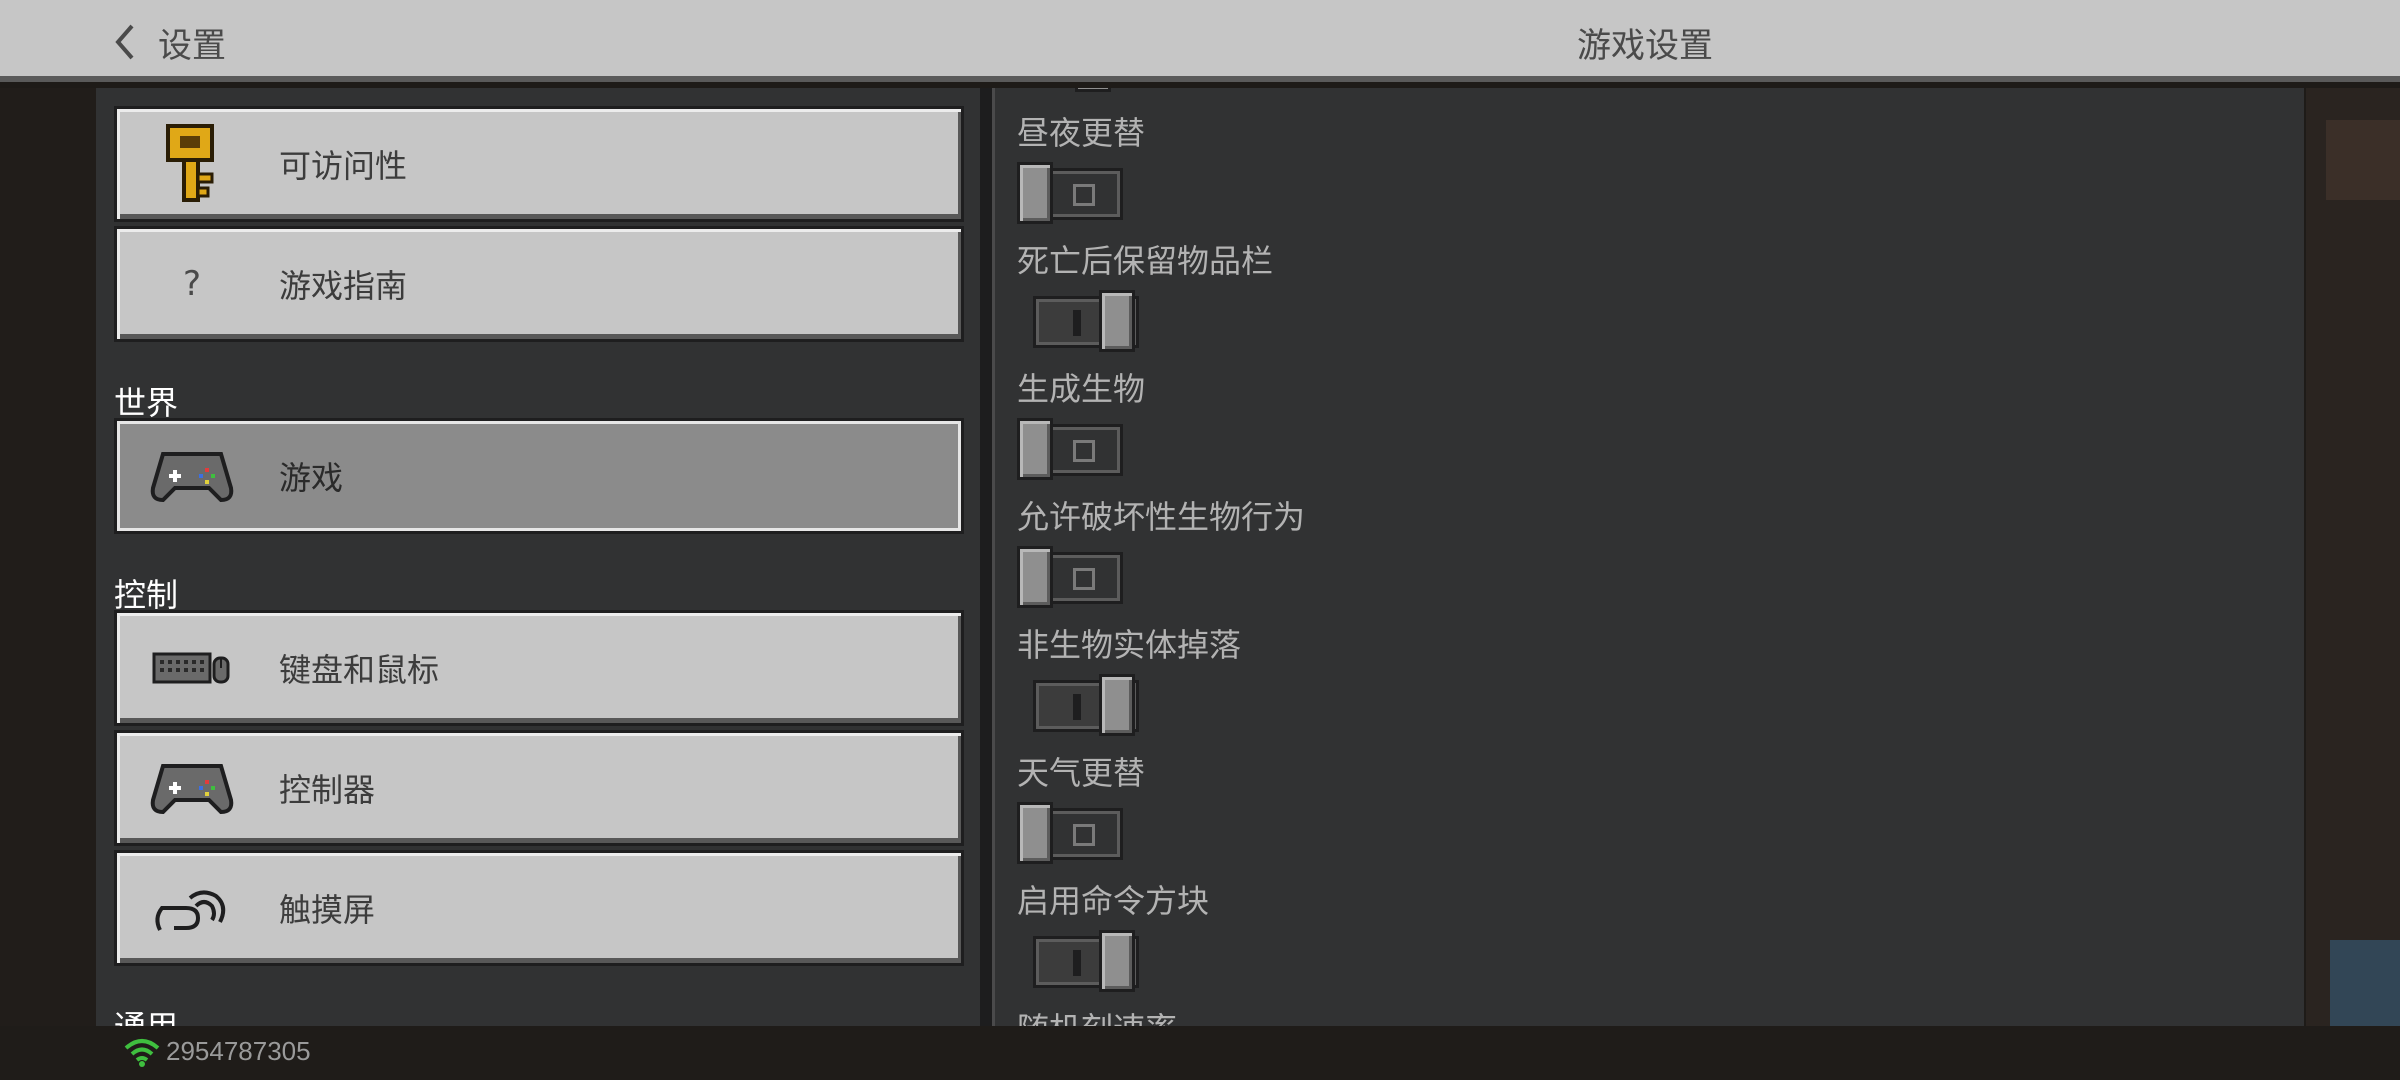 The width and height of the screenshot is (2400, 1080). I want to click on menu-item-label: 控制器, so click(327, 790).